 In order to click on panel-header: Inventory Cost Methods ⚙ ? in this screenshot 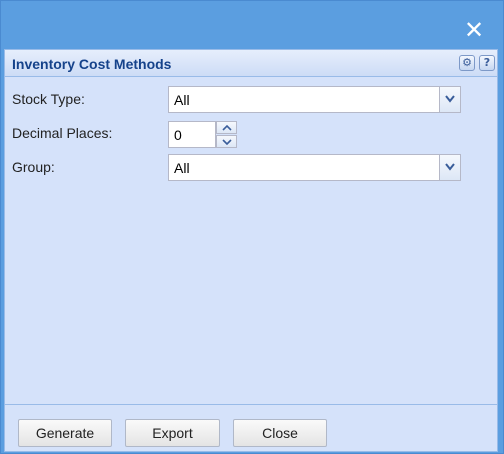, I will do `click(251, 63)`.